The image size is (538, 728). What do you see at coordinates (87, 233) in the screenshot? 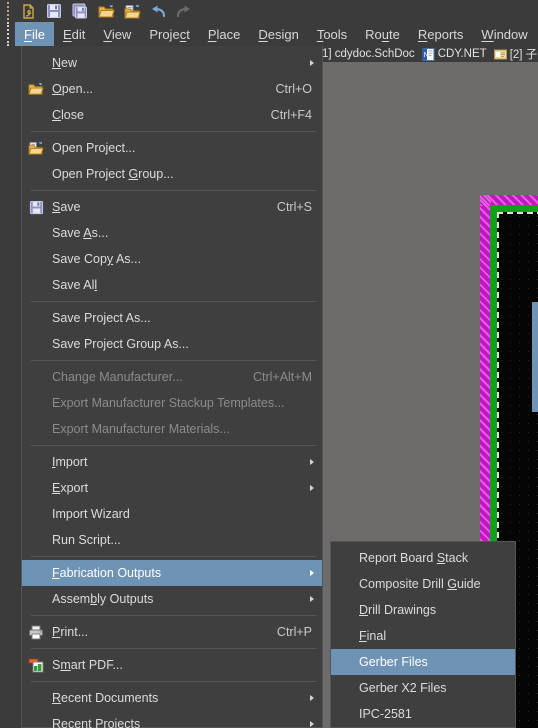
I see `menu-item-save-as-accel: A` at bounding box center [87, 233].